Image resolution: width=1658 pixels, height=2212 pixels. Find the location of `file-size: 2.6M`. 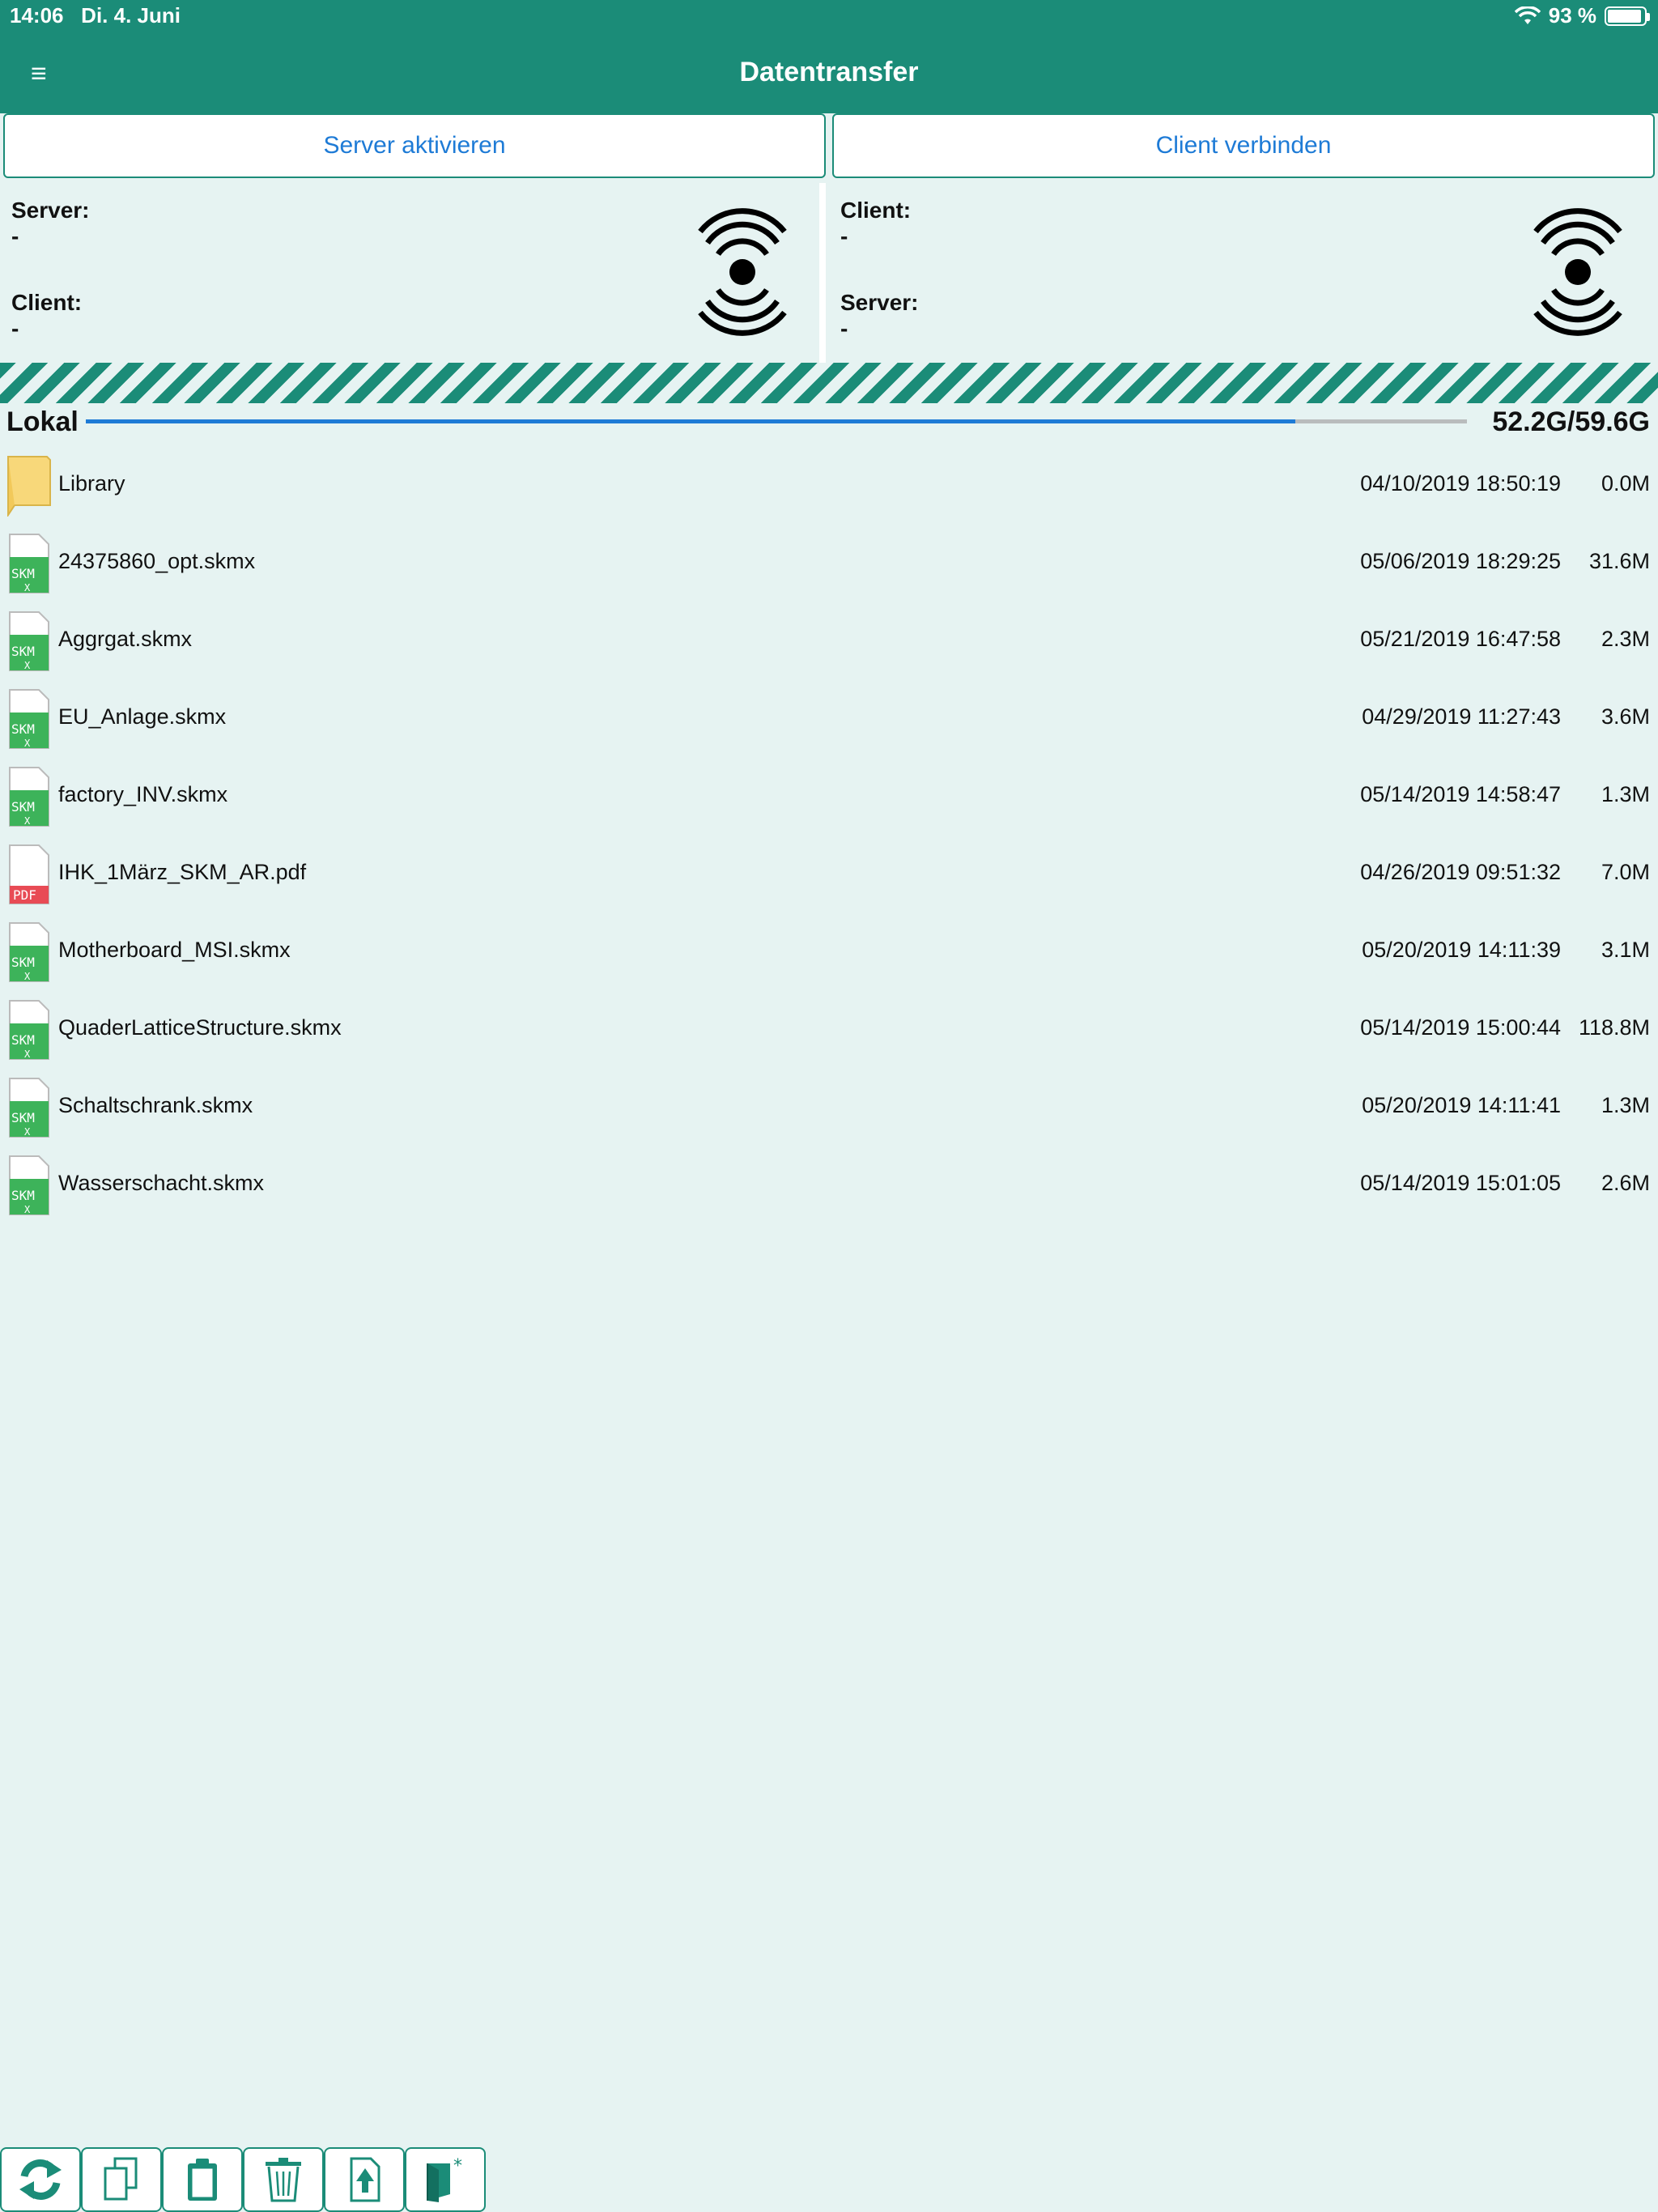

file-size: 2.6M is located at coordinates (1625, 1183).